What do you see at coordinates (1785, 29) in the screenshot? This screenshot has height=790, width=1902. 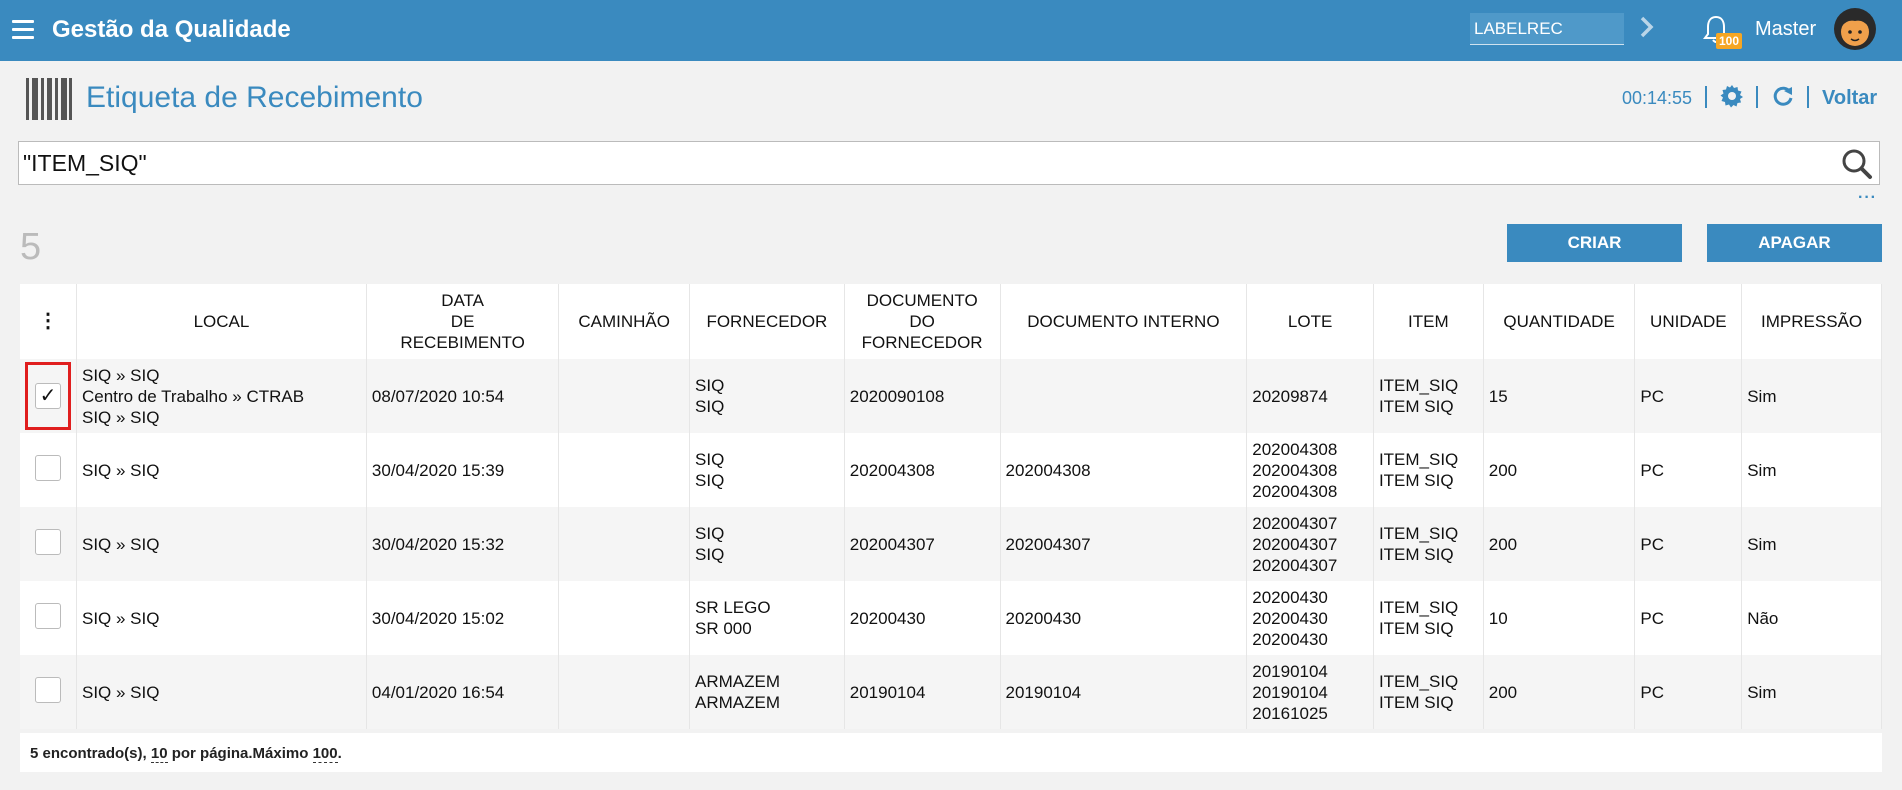 I see `user-name: Master` at bounding box center [1785, 29].